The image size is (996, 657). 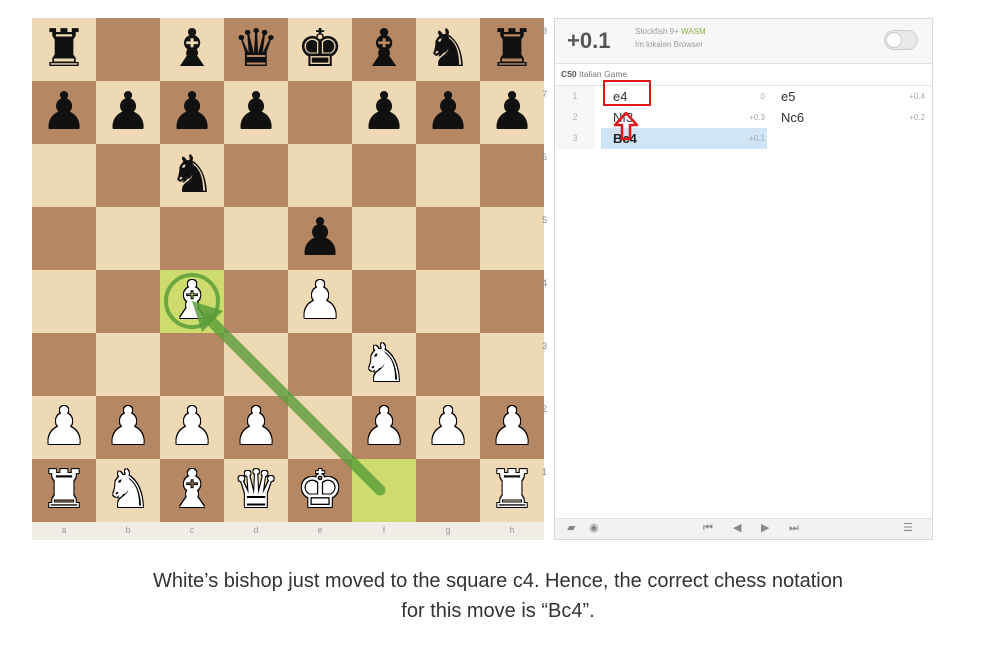 I want to click on square-e2, so click(x=320, y=427).